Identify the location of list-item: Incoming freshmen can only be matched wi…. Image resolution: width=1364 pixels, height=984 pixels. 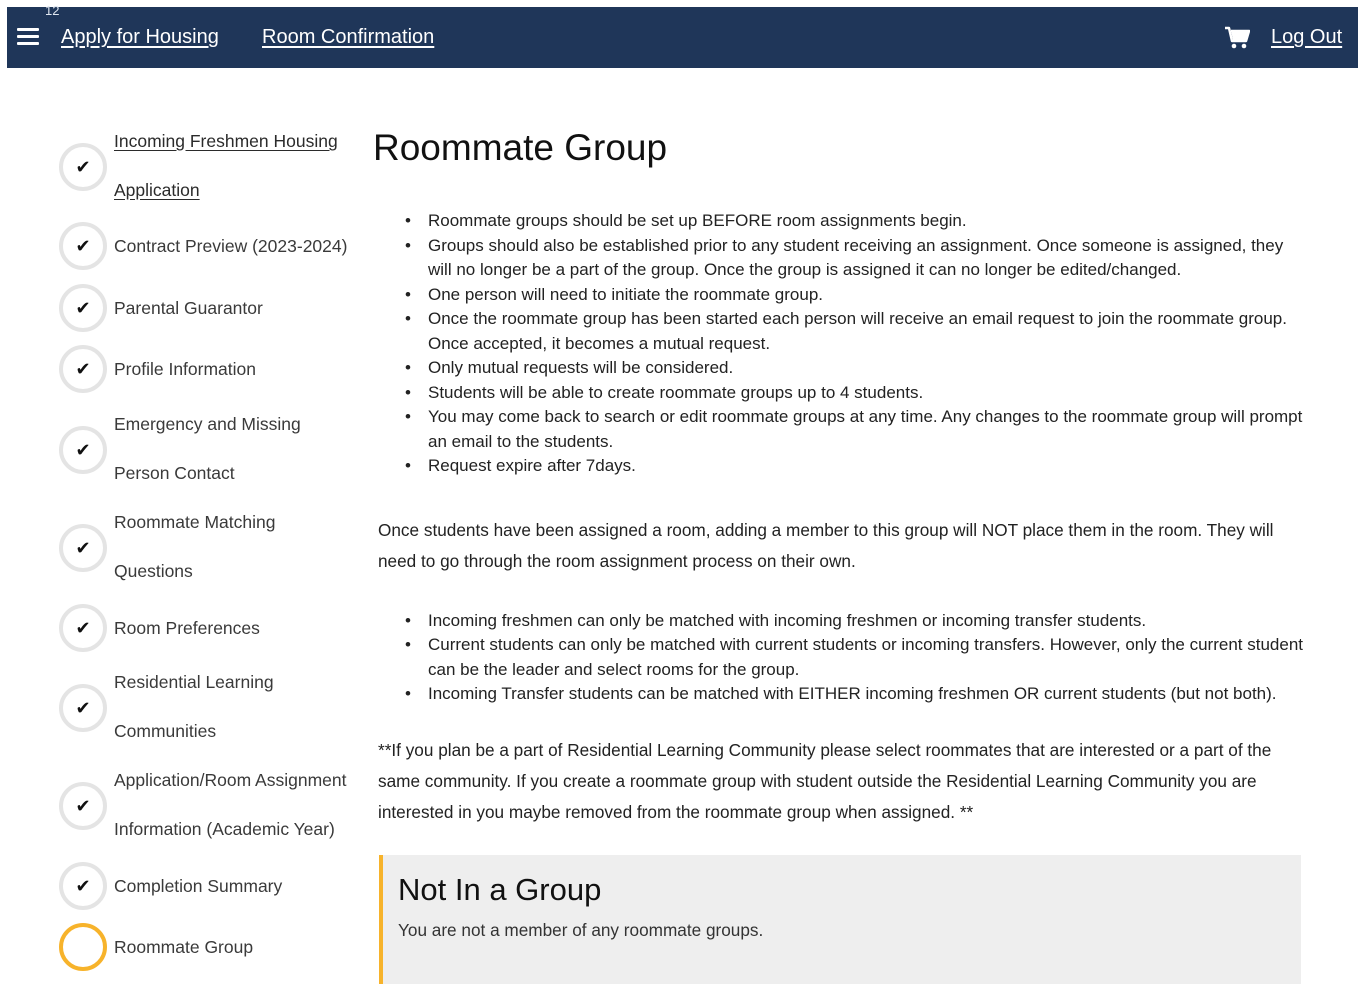
(838, 621).